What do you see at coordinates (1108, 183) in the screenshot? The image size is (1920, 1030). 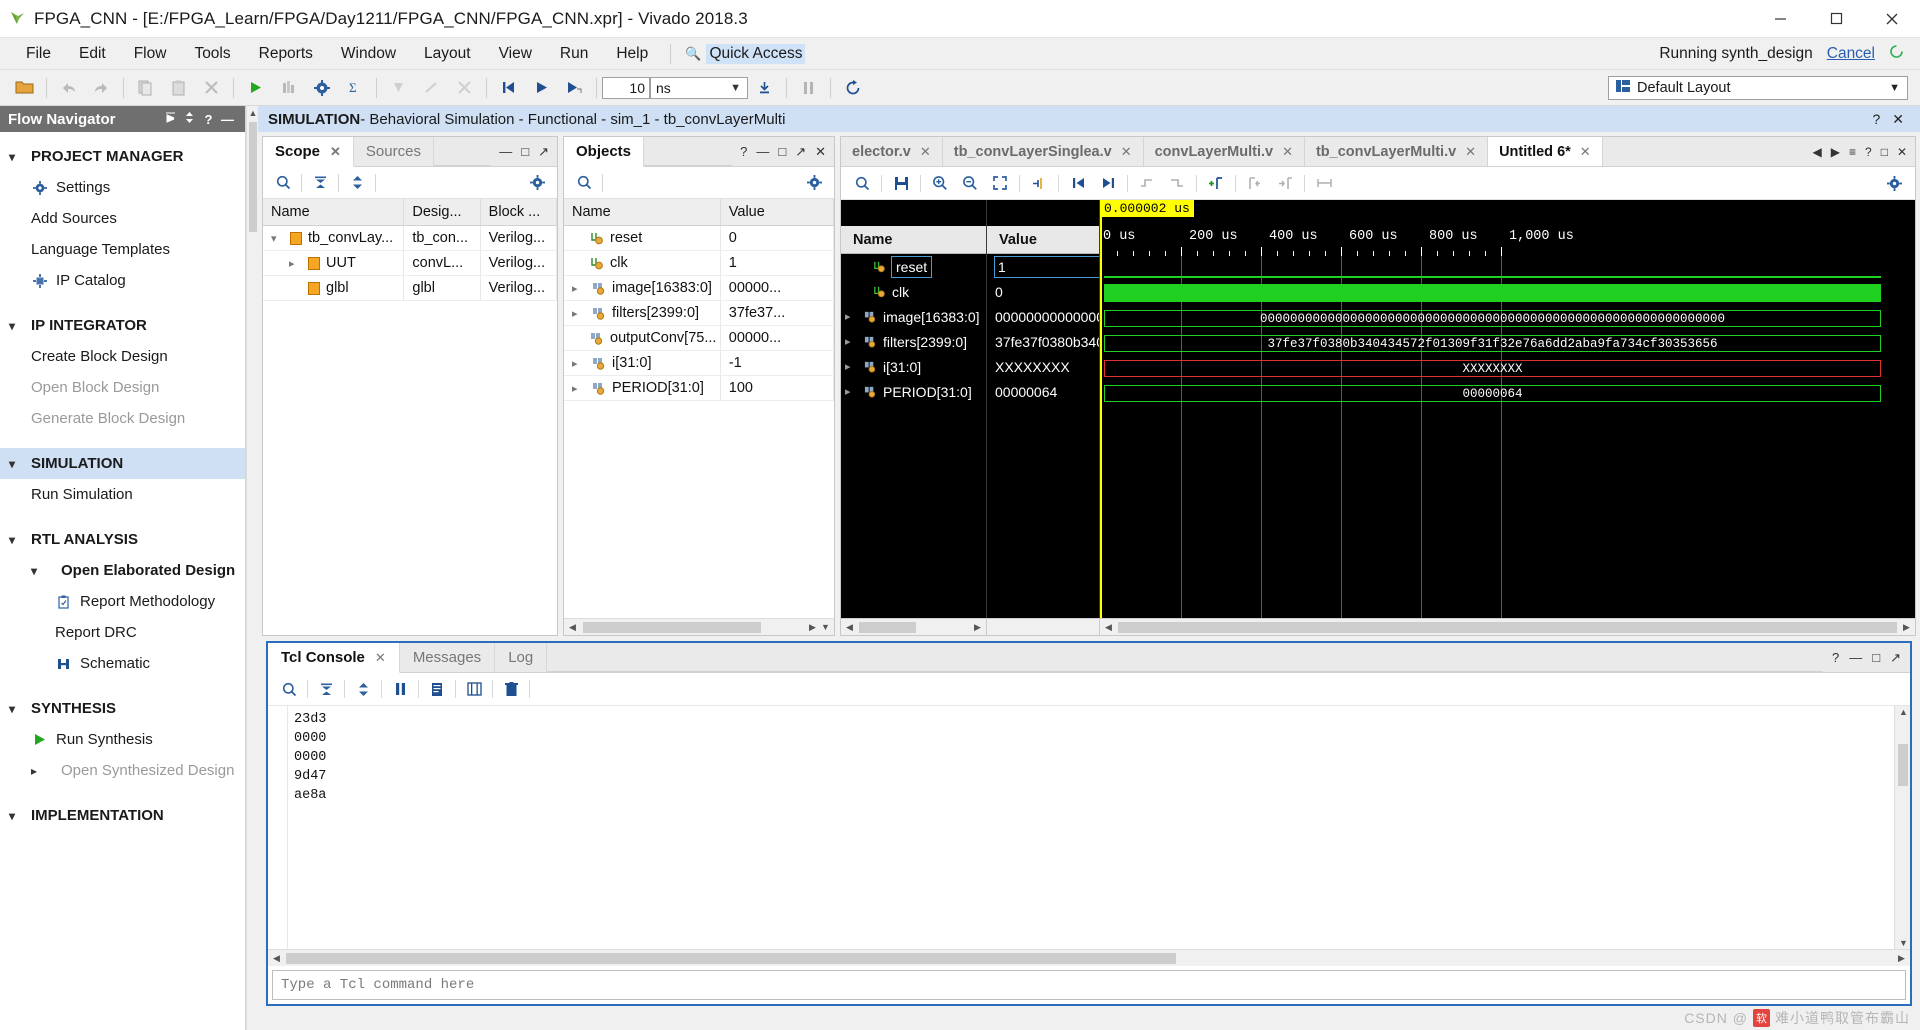 I see `goto-end-icon` at bounding box center [1108, 183].